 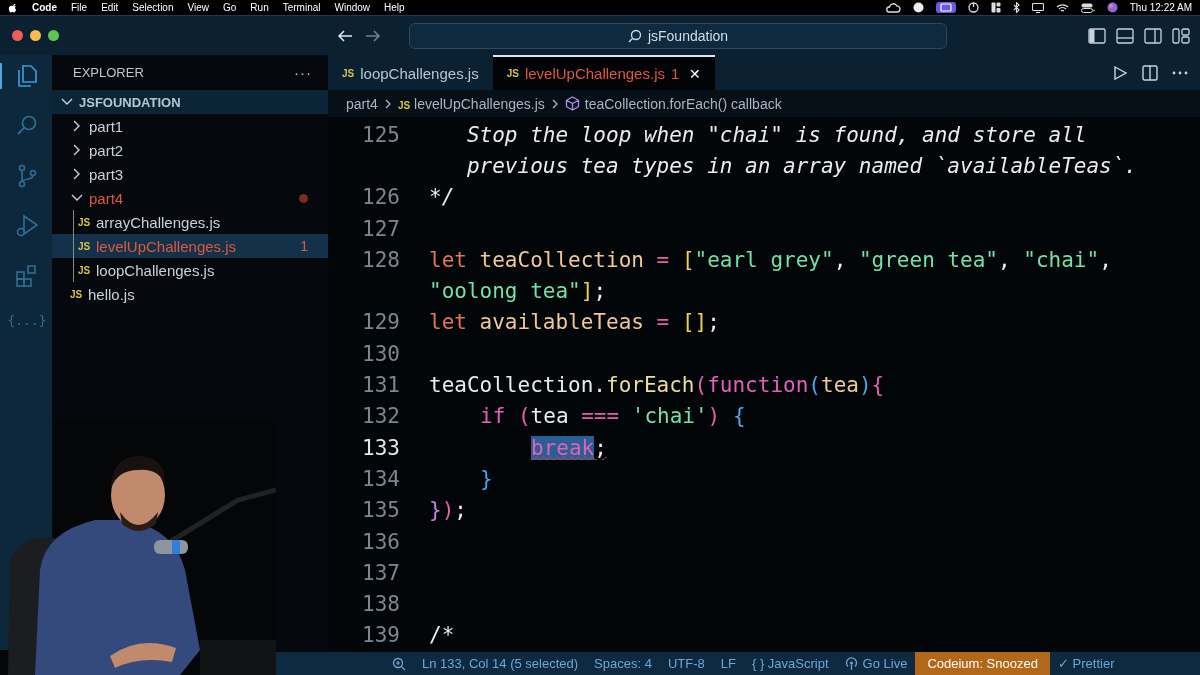 I want to click on menu-item: View, so click(x=198, y=7).